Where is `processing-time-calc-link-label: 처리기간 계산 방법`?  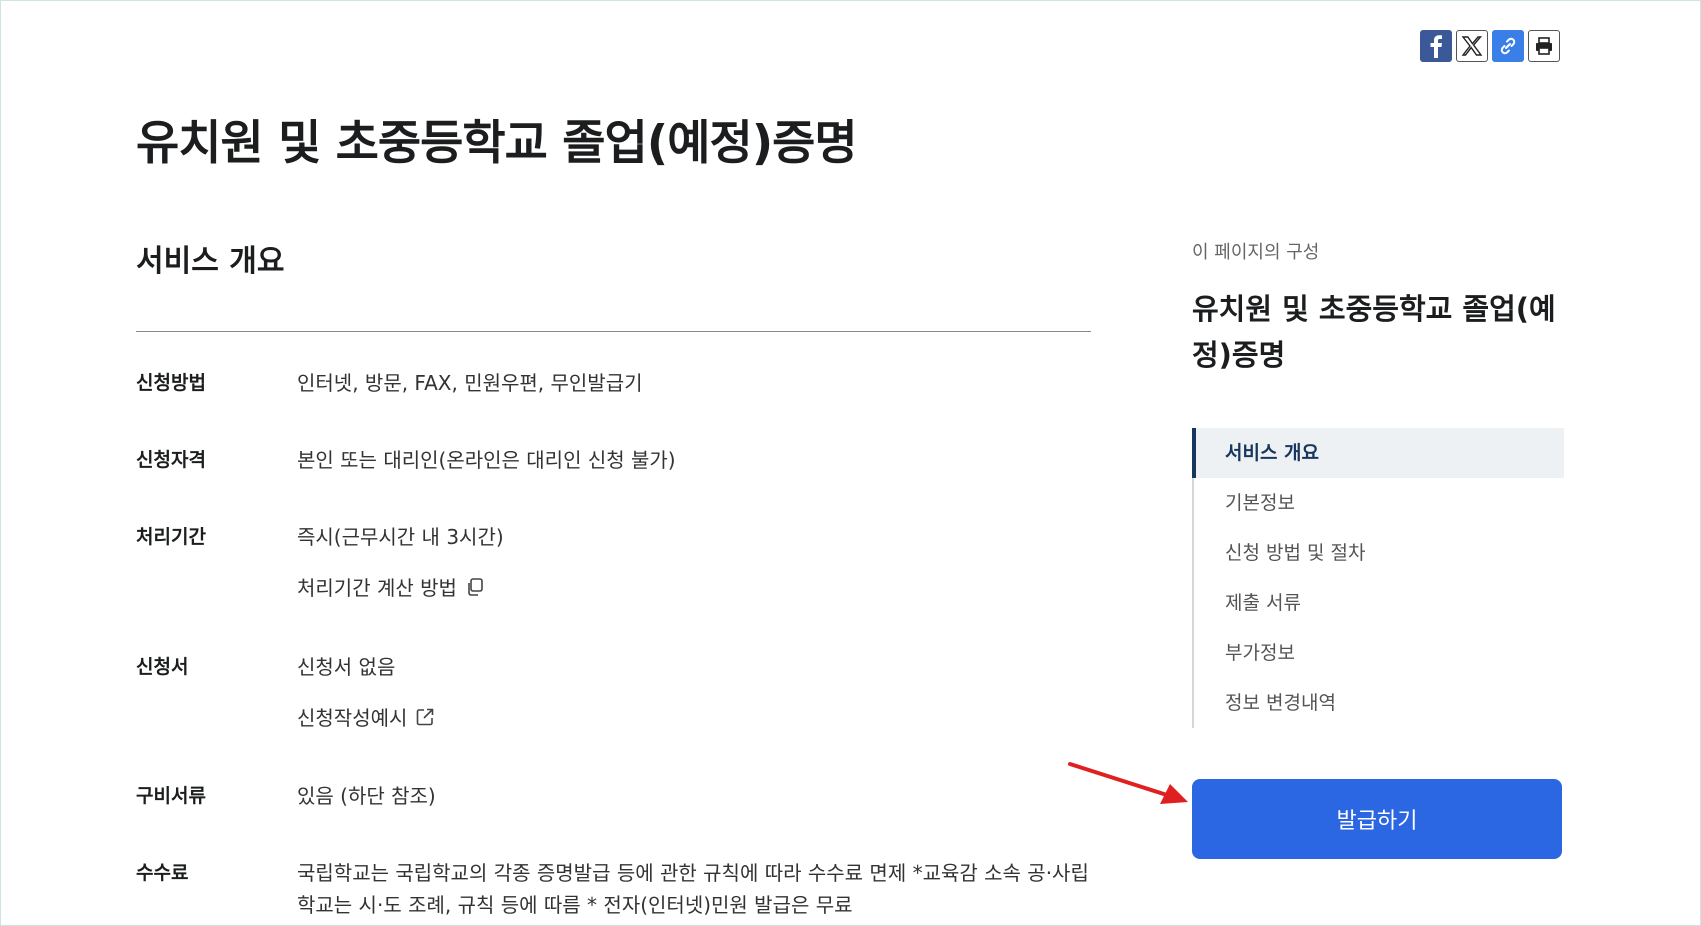
processing-time-calc-link-label: 처리기간 계산 방법 is located at coordinates (377, 588).